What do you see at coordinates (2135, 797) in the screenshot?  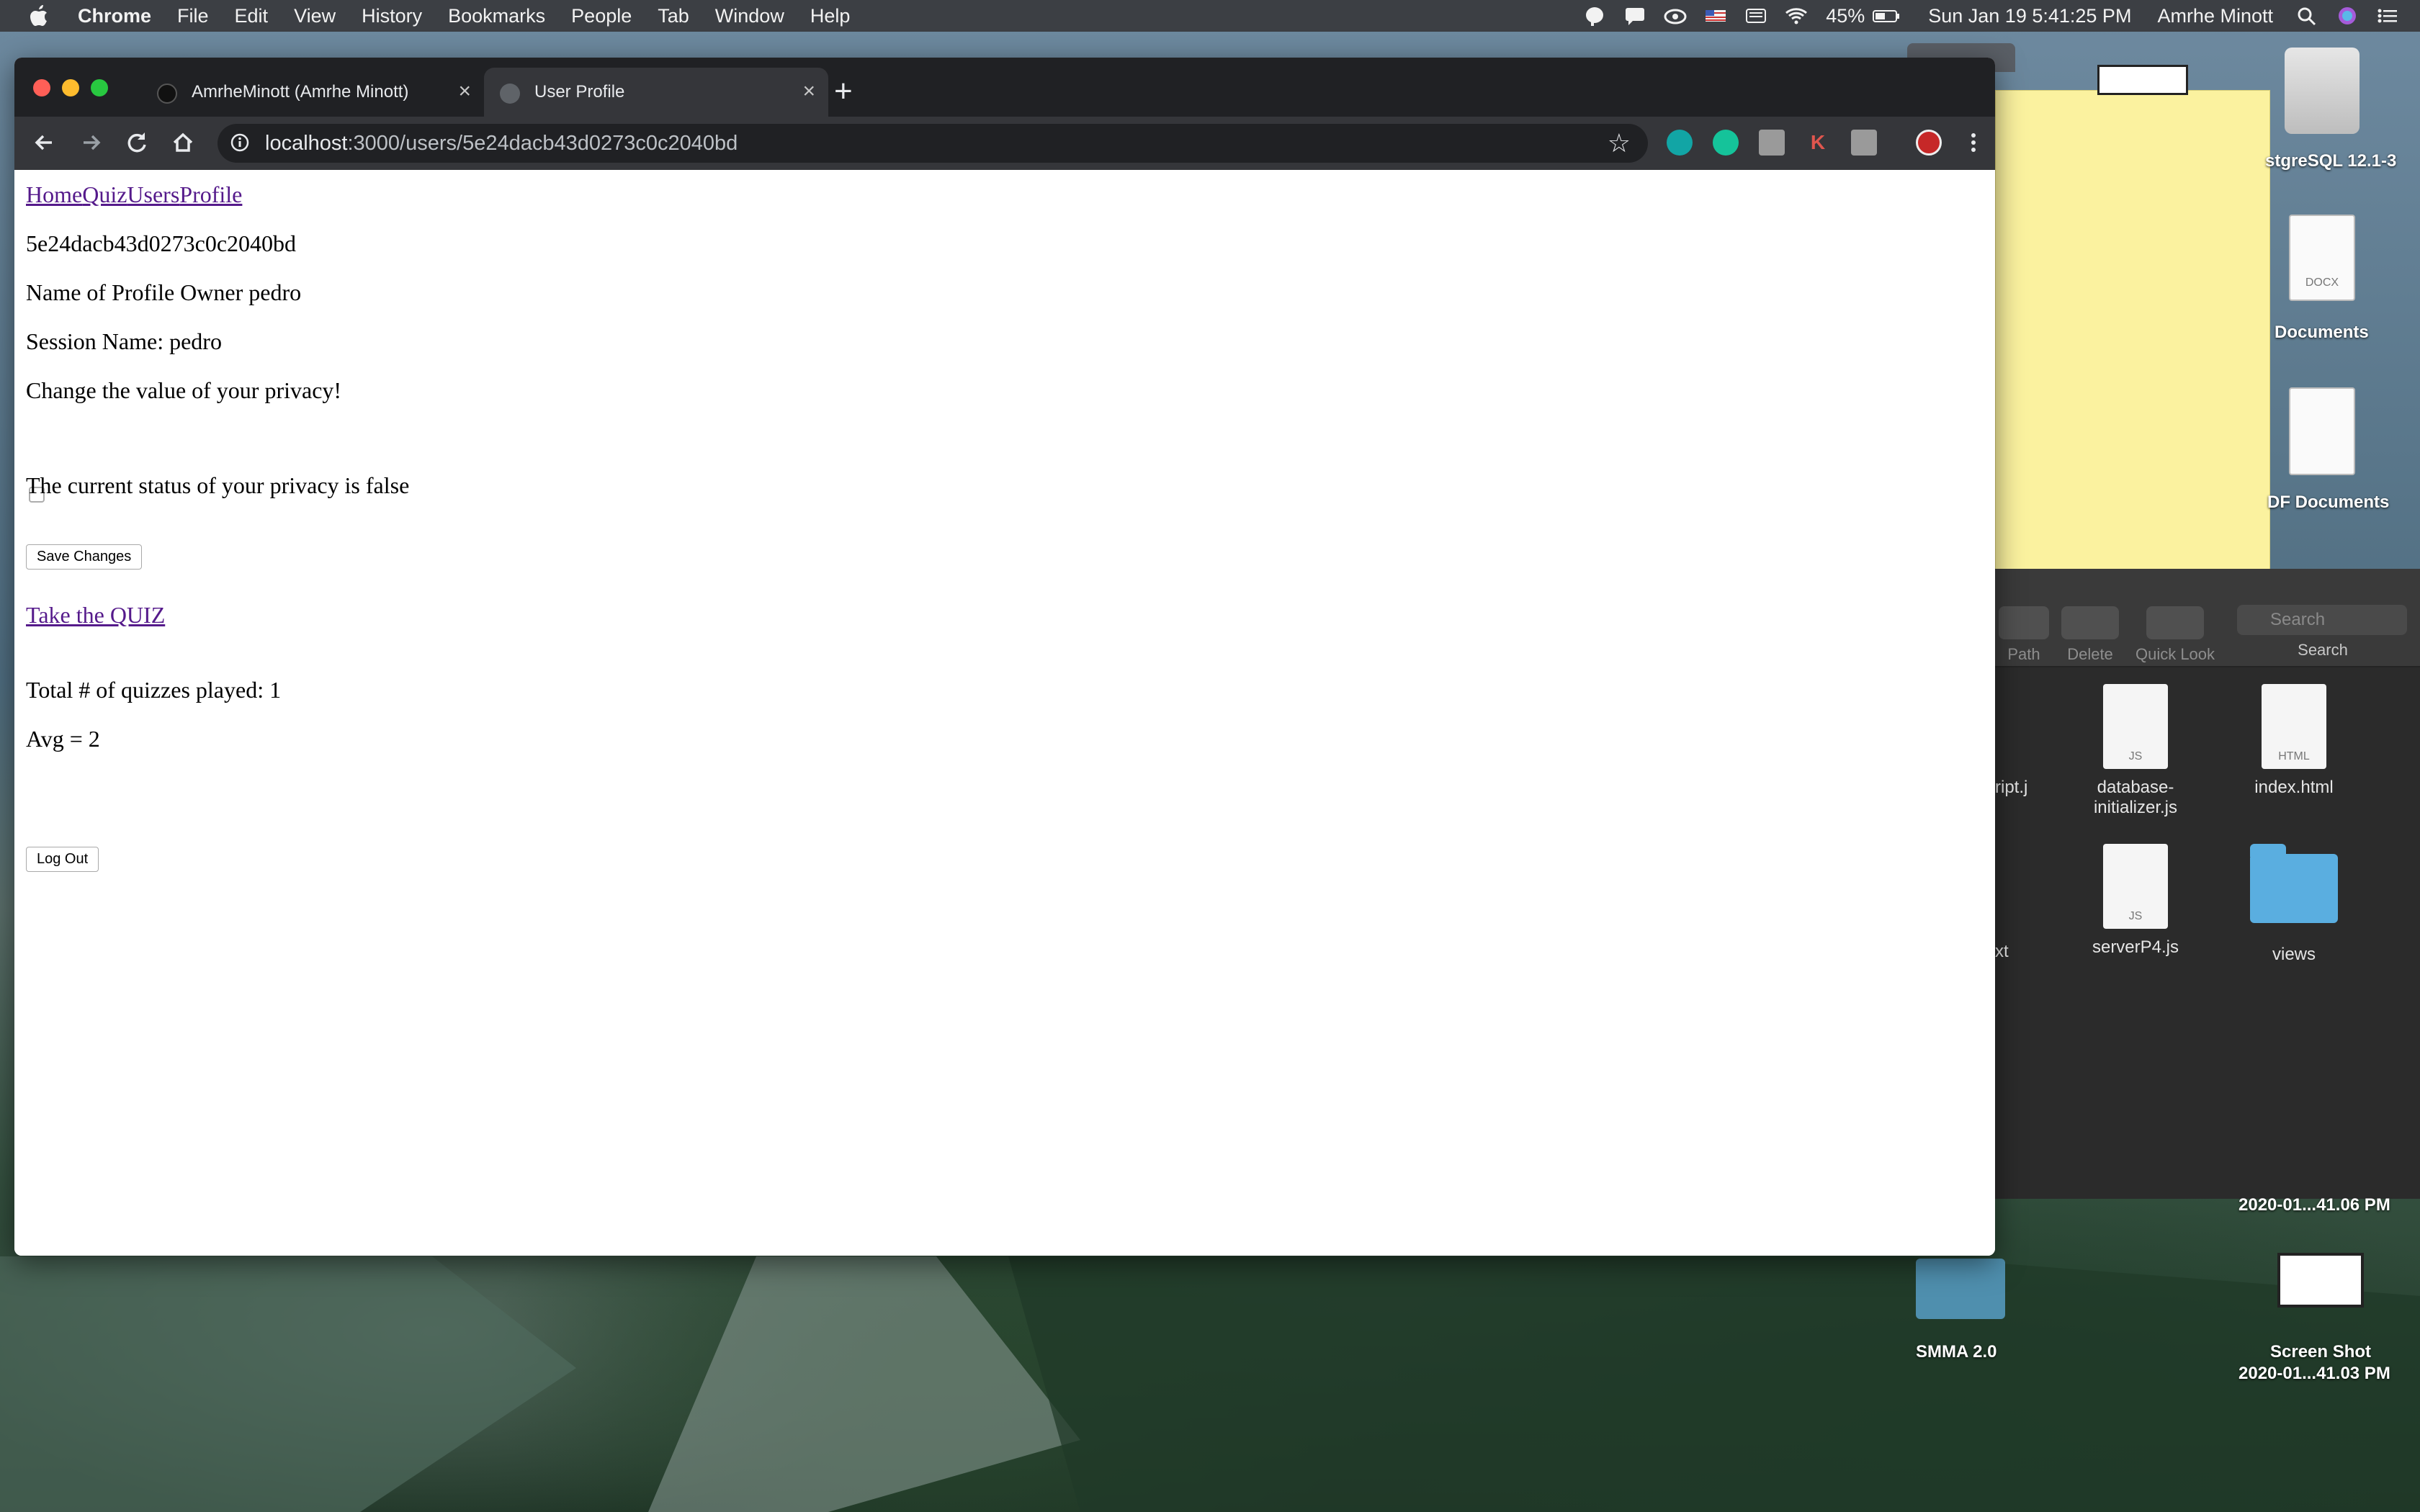 I see `file-name: database- initializer.js` at bounding box center [2135, 797].